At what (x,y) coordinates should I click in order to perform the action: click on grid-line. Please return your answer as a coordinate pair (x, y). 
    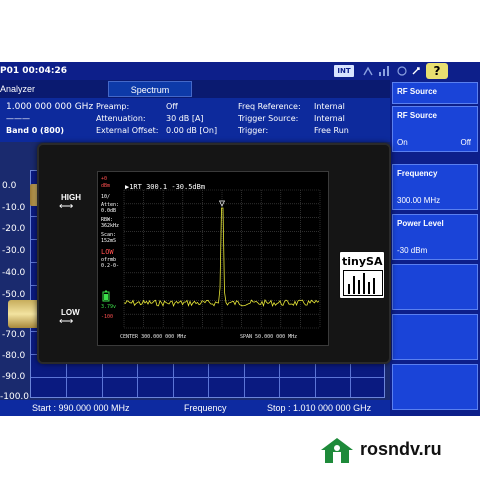
    Looking at the image, I should click on (207, 377).